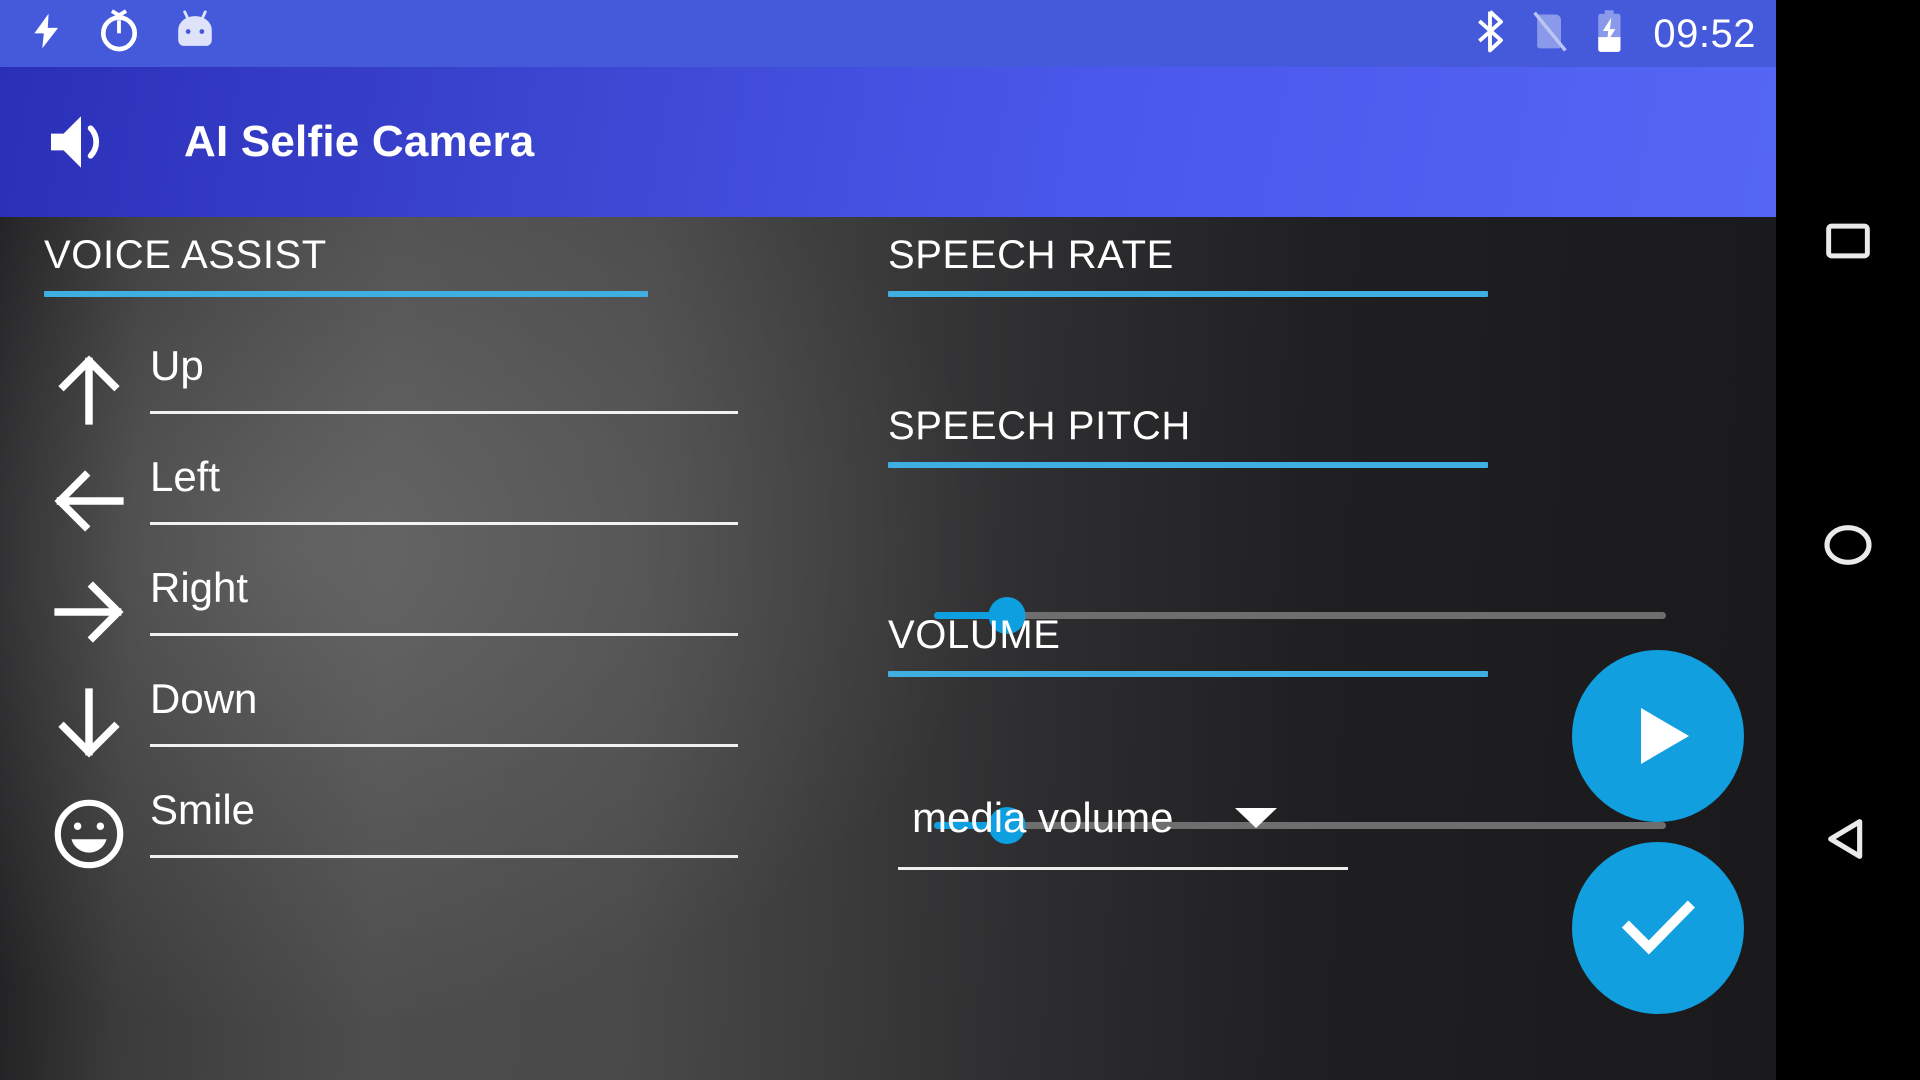  Describe the element at coordinates (89, 501) in the screenshot. I see `arrow-left-icon` at that location.